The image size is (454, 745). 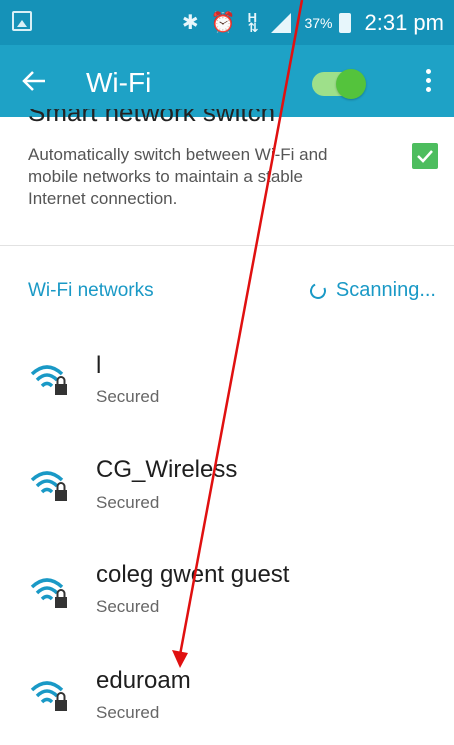 What do you see at coordinates (318, 23) in the screenshot?
I see `battery-percent: 37%` at bounding box center [318, 23].